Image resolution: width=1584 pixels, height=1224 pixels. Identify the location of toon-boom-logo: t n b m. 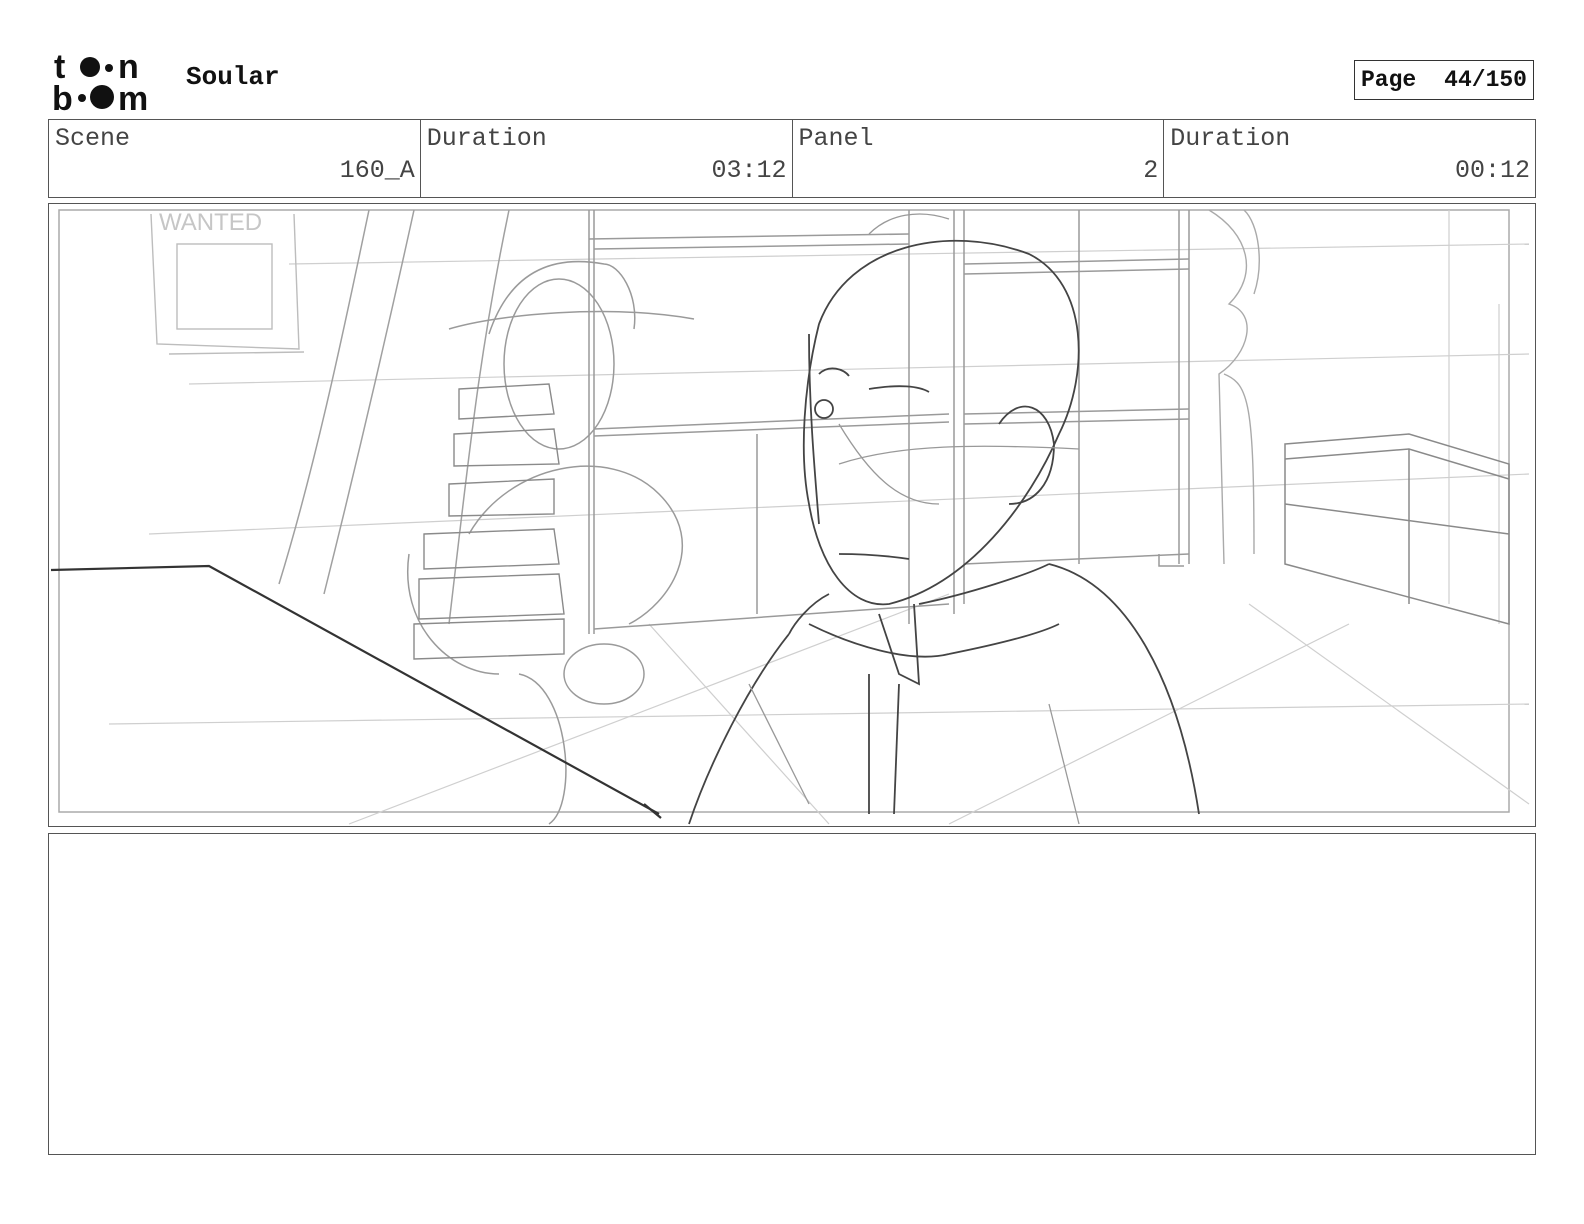
(100, 81).